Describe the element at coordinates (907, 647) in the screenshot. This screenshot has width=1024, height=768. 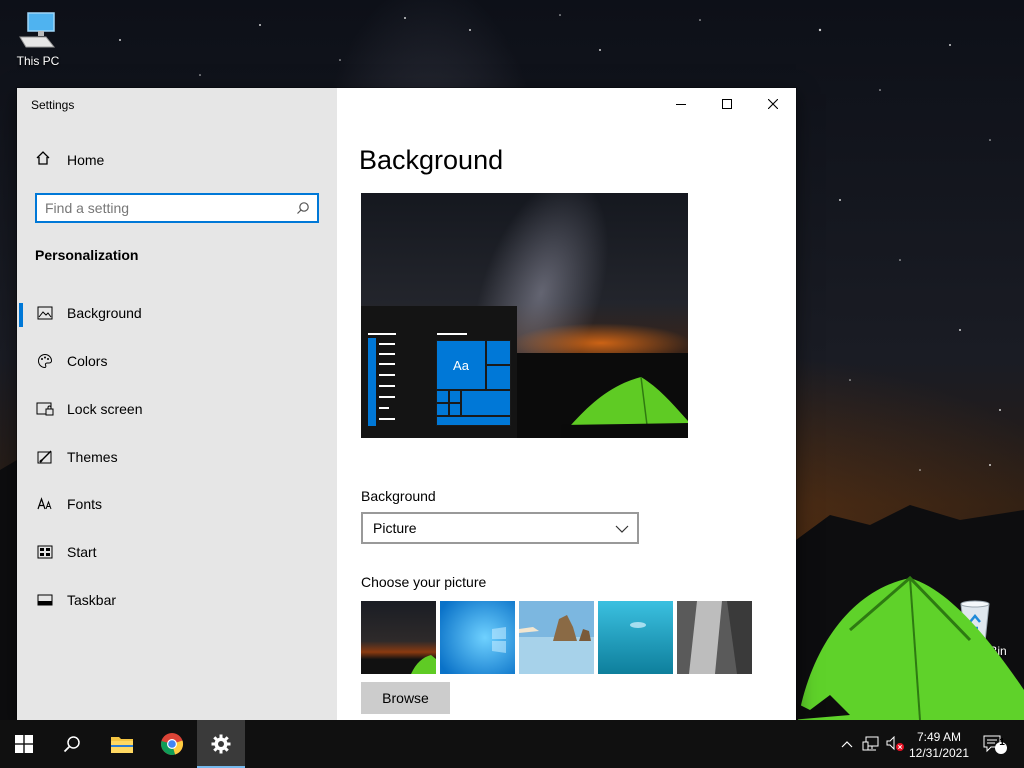
I see `wallpaper-tent` at that location.